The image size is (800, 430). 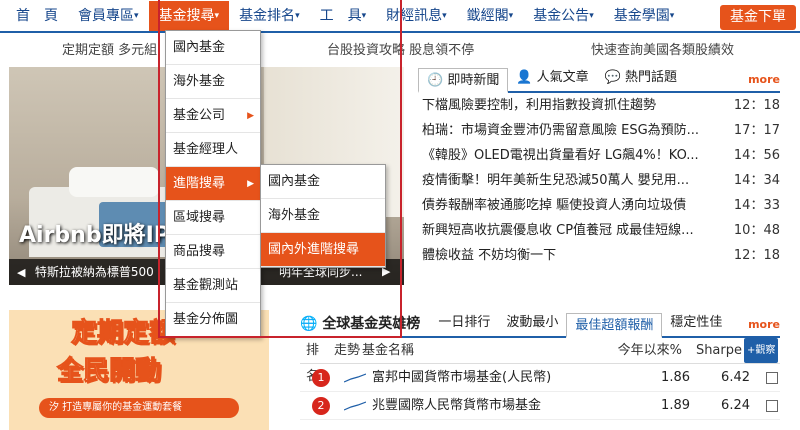 What do you see at coordinates (213, 218) in the screenshot?
I see `menu-item-region-search: 區域搜尋` at bounding box center [213, 218].